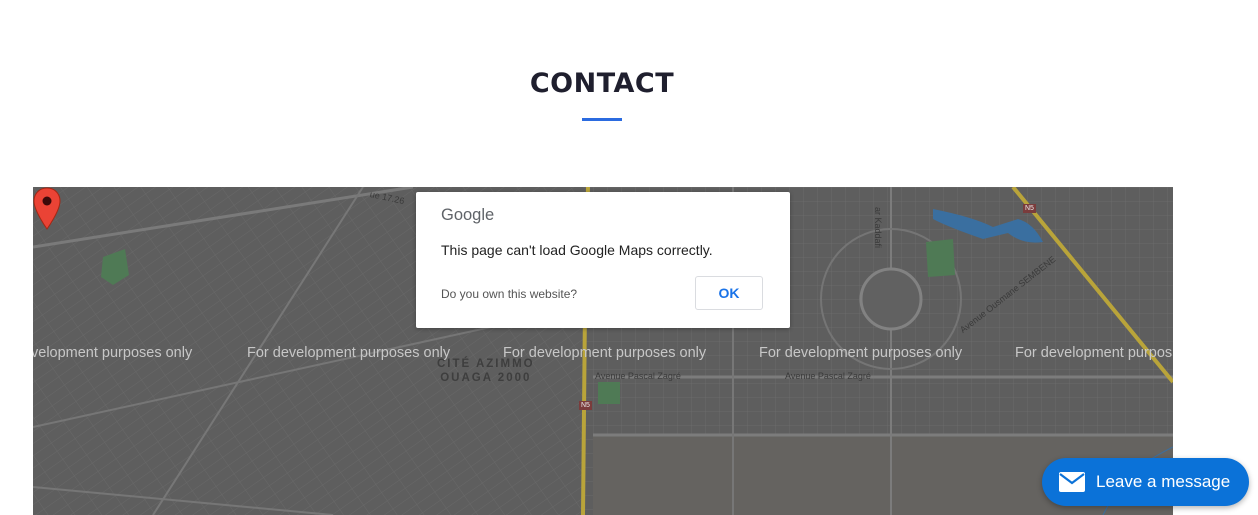  I want to click on own-website-link: Do you own this website?, so click(509, 294).